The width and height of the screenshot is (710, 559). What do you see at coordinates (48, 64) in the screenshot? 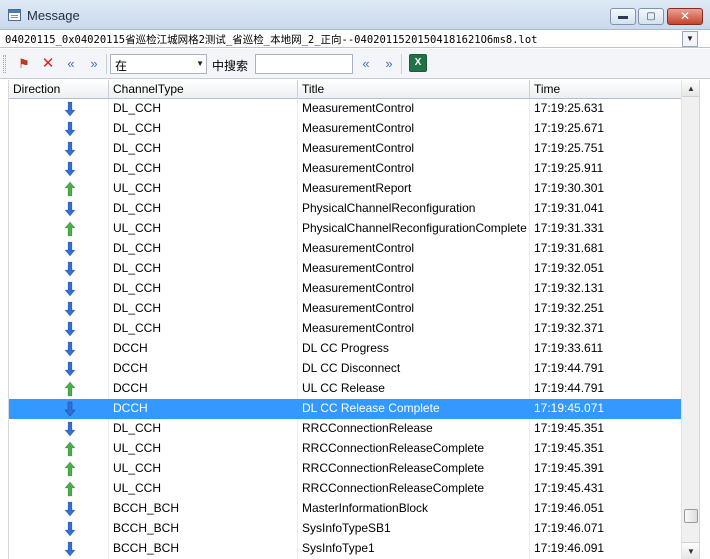
I see `clear-filter-icon: ✕` at bounding box center [48, 64].